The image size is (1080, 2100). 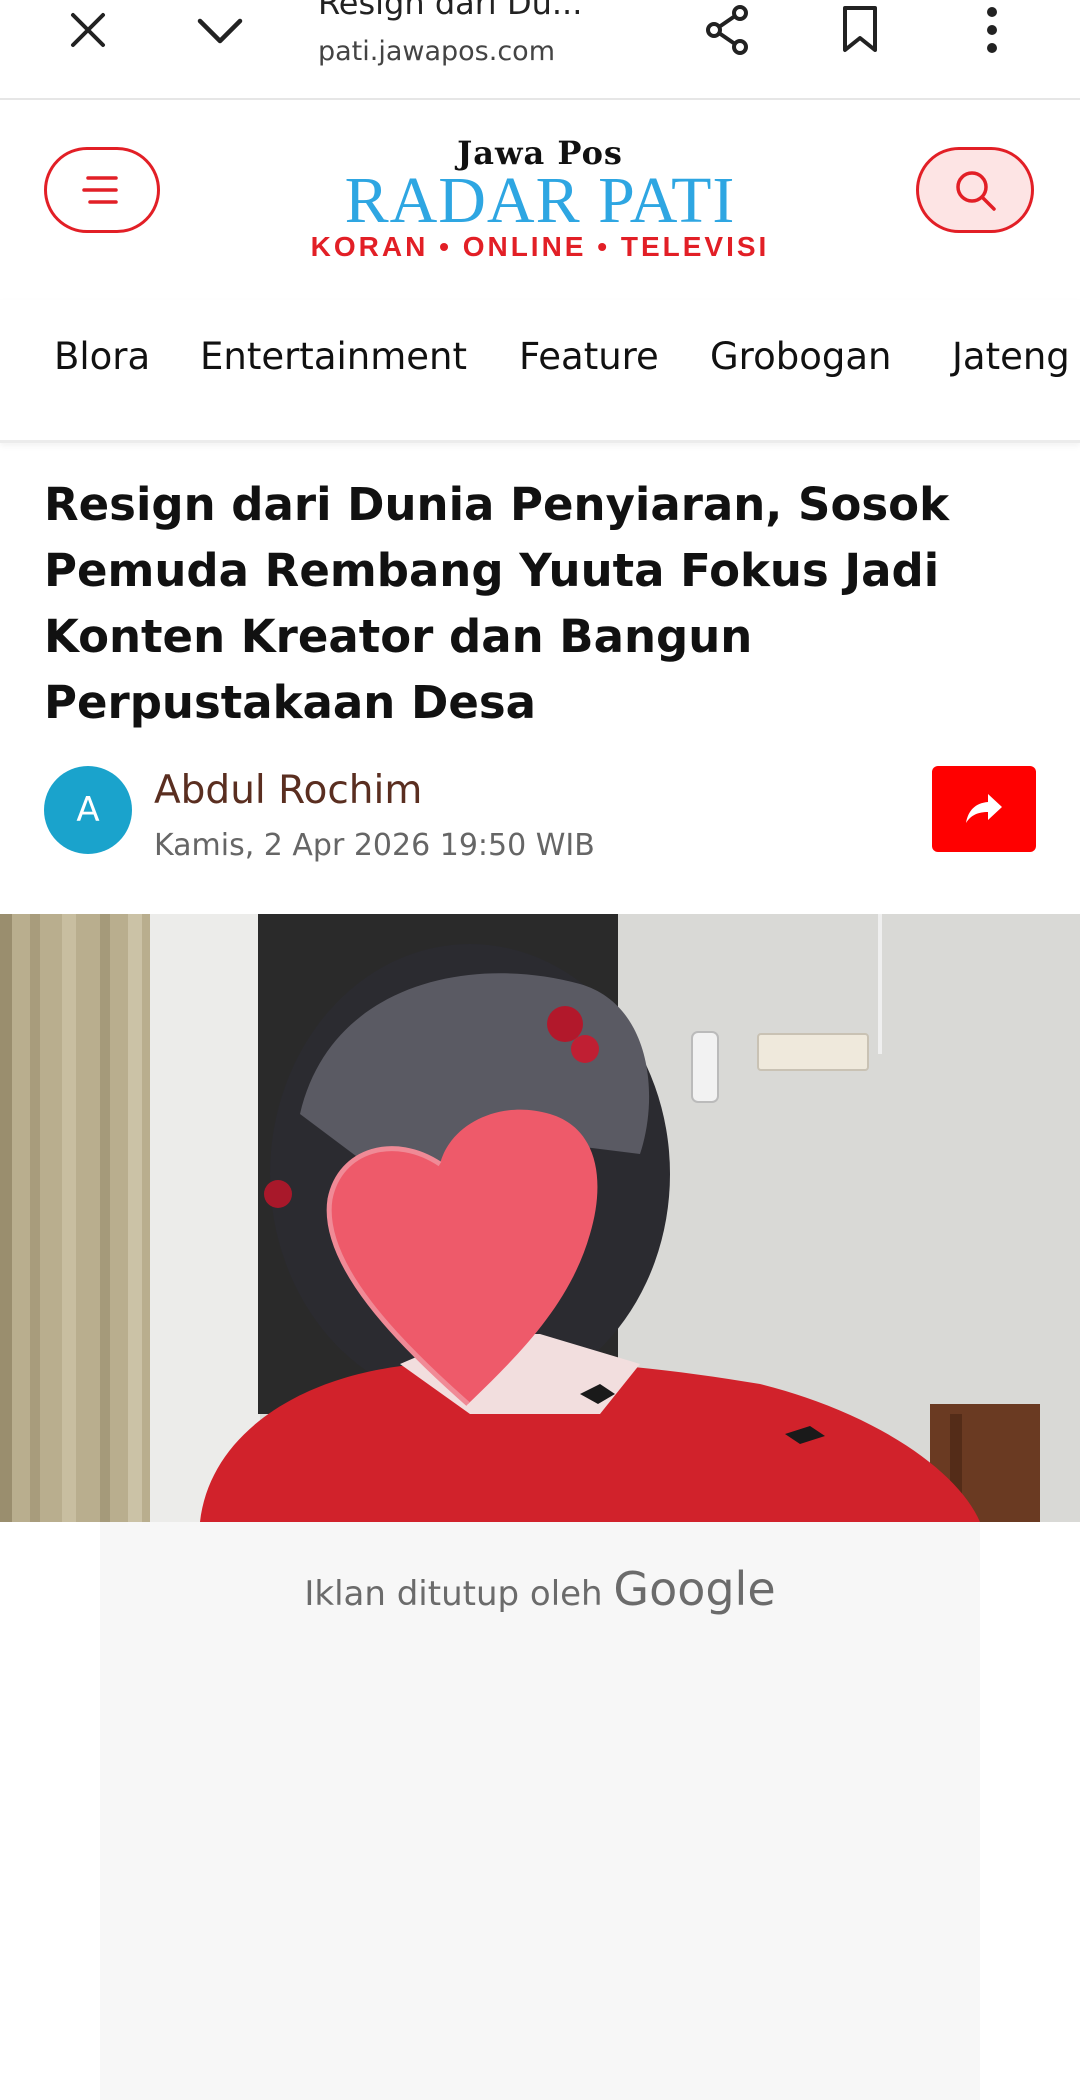 I want to click on ad-closed-message: Iklan ditutup oleh Google, so click(x=540, y=1589).